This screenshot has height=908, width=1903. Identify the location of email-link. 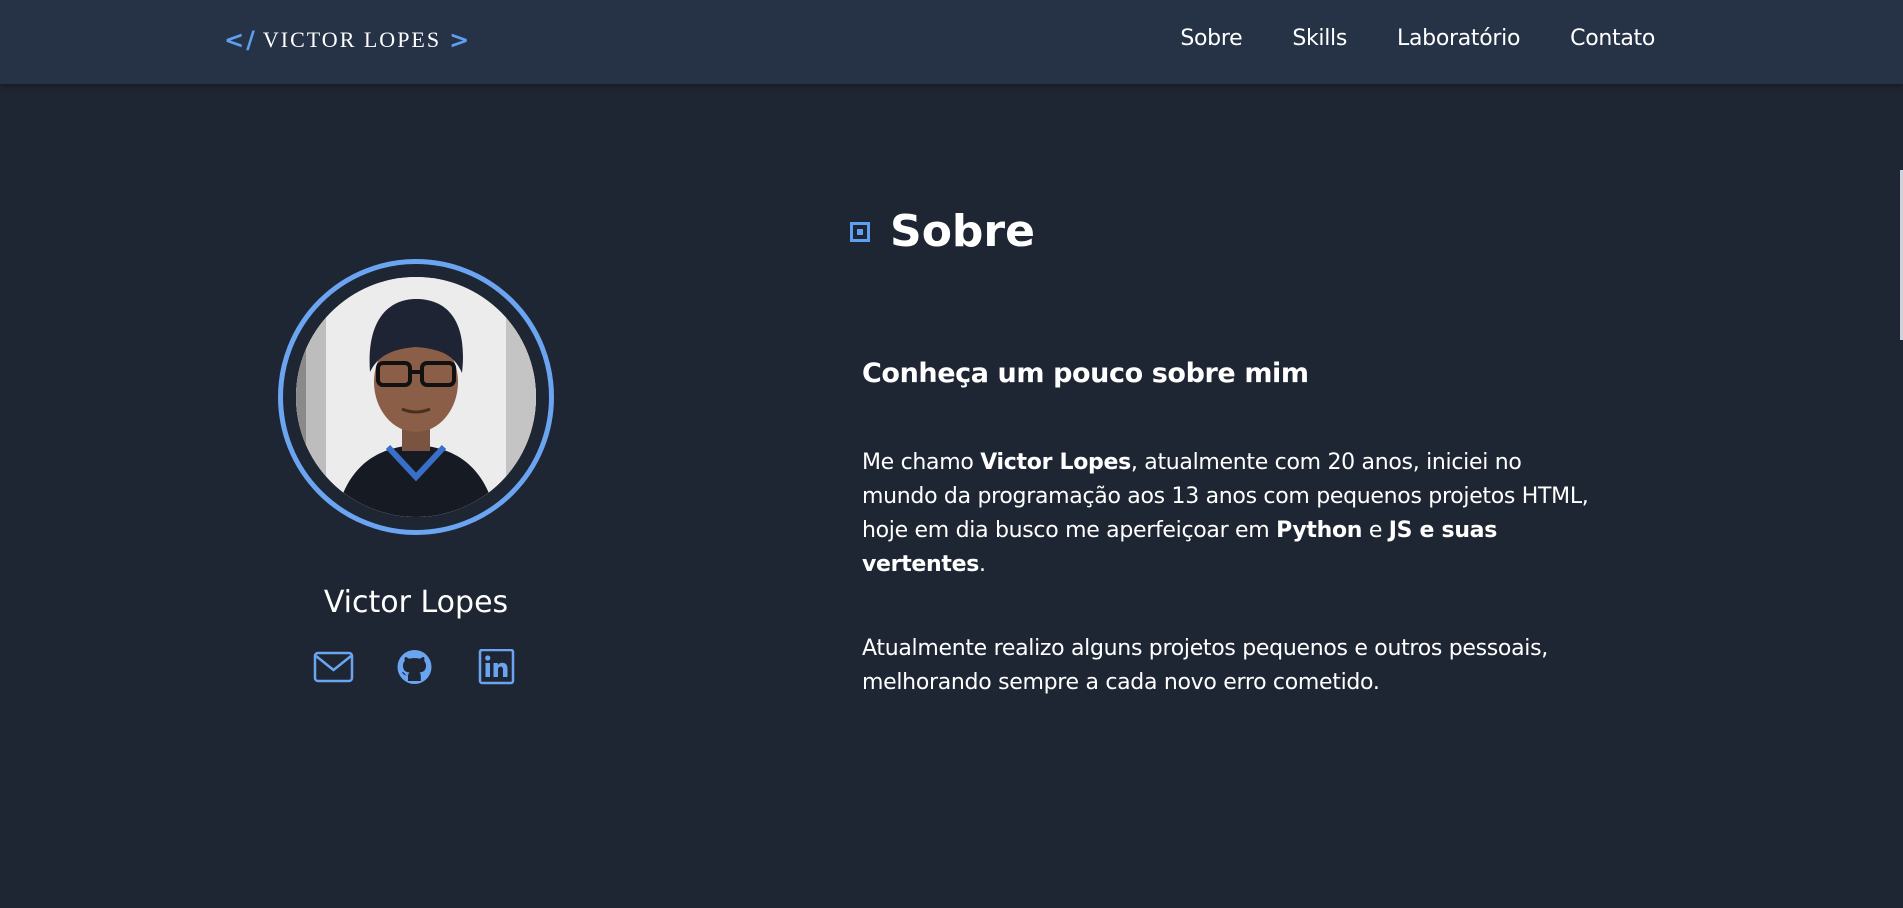
(333, 667).